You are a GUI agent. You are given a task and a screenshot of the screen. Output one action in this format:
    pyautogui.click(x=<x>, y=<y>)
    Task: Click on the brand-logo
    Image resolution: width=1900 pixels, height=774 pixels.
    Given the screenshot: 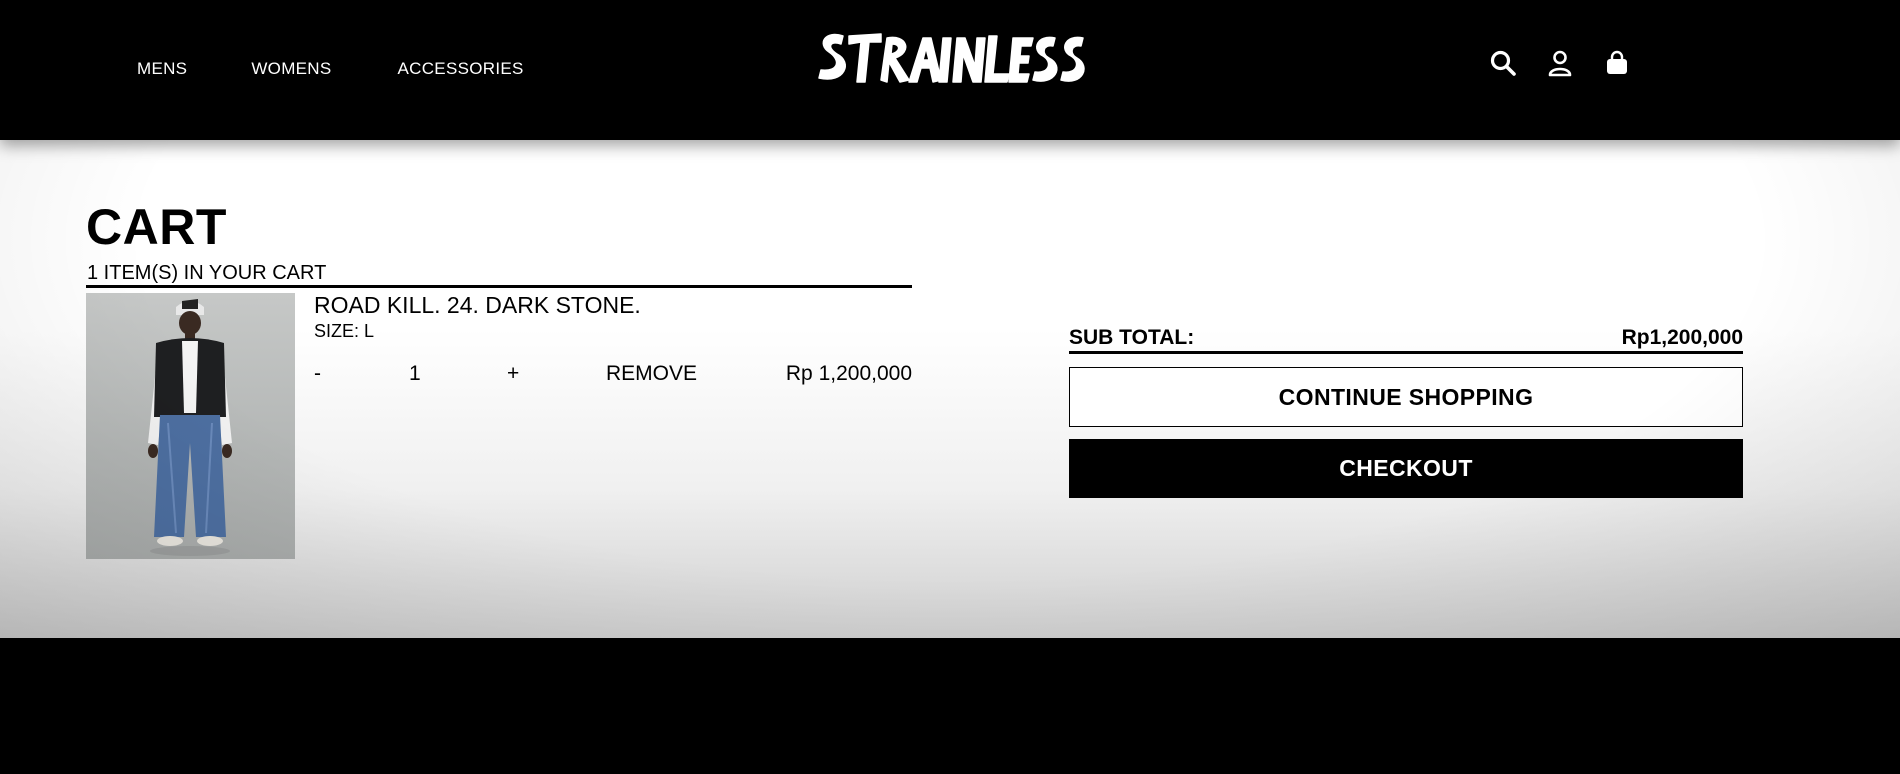 What is the action you would take?
    pyautogui.click(x=950, y=57)
    